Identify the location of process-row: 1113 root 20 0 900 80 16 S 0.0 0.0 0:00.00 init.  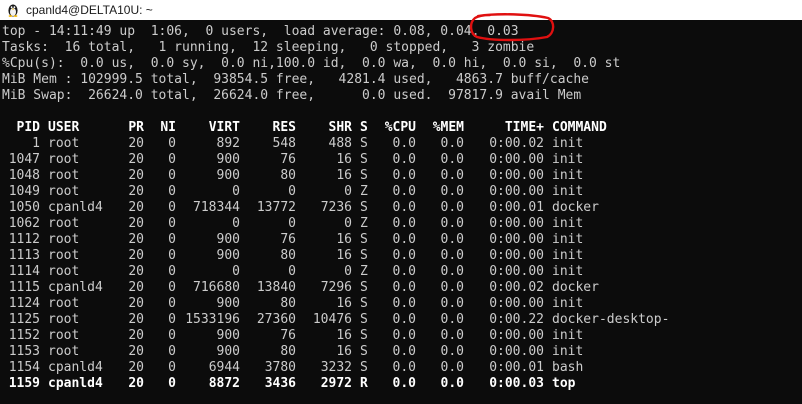
(401, 256).